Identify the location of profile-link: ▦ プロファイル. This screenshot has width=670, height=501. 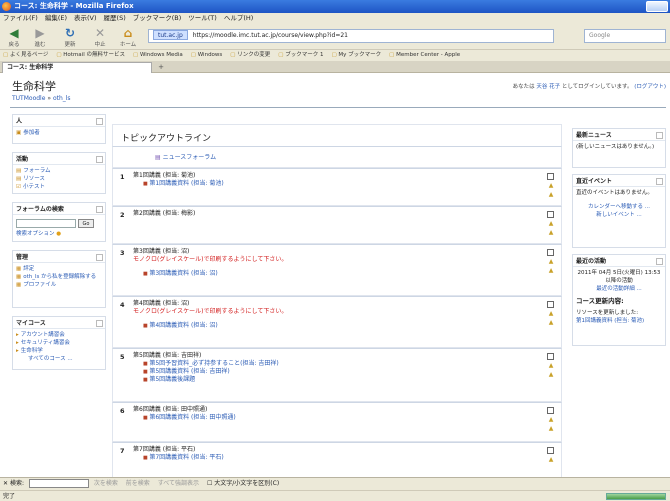
(59, 285).